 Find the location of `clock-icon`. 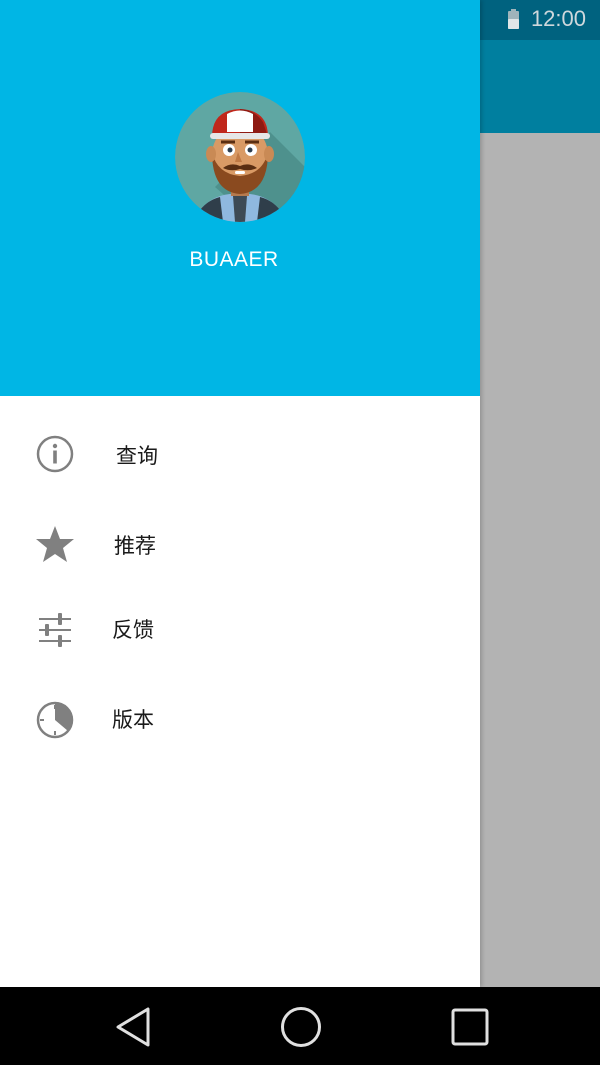

clock-icon is located at coordinates (55, 720).